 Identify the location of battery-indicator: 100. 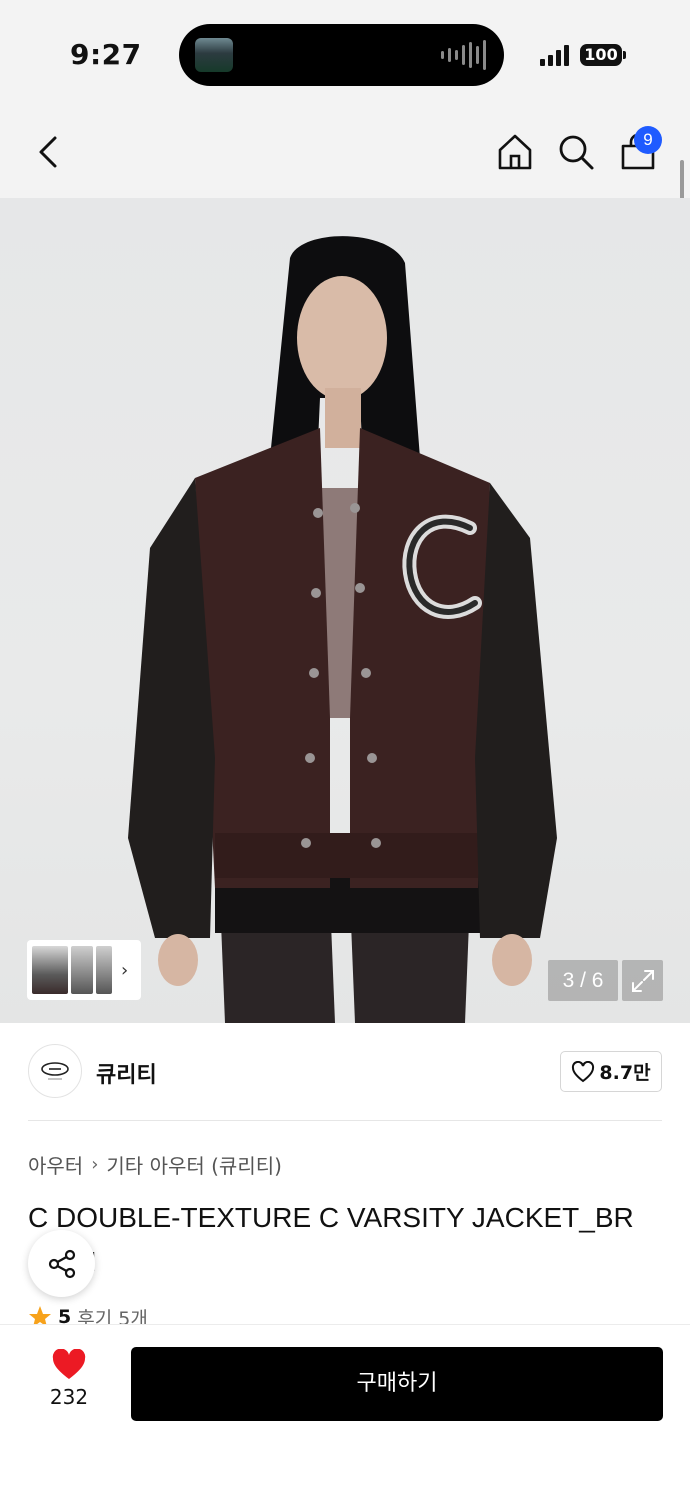
(601, 55).